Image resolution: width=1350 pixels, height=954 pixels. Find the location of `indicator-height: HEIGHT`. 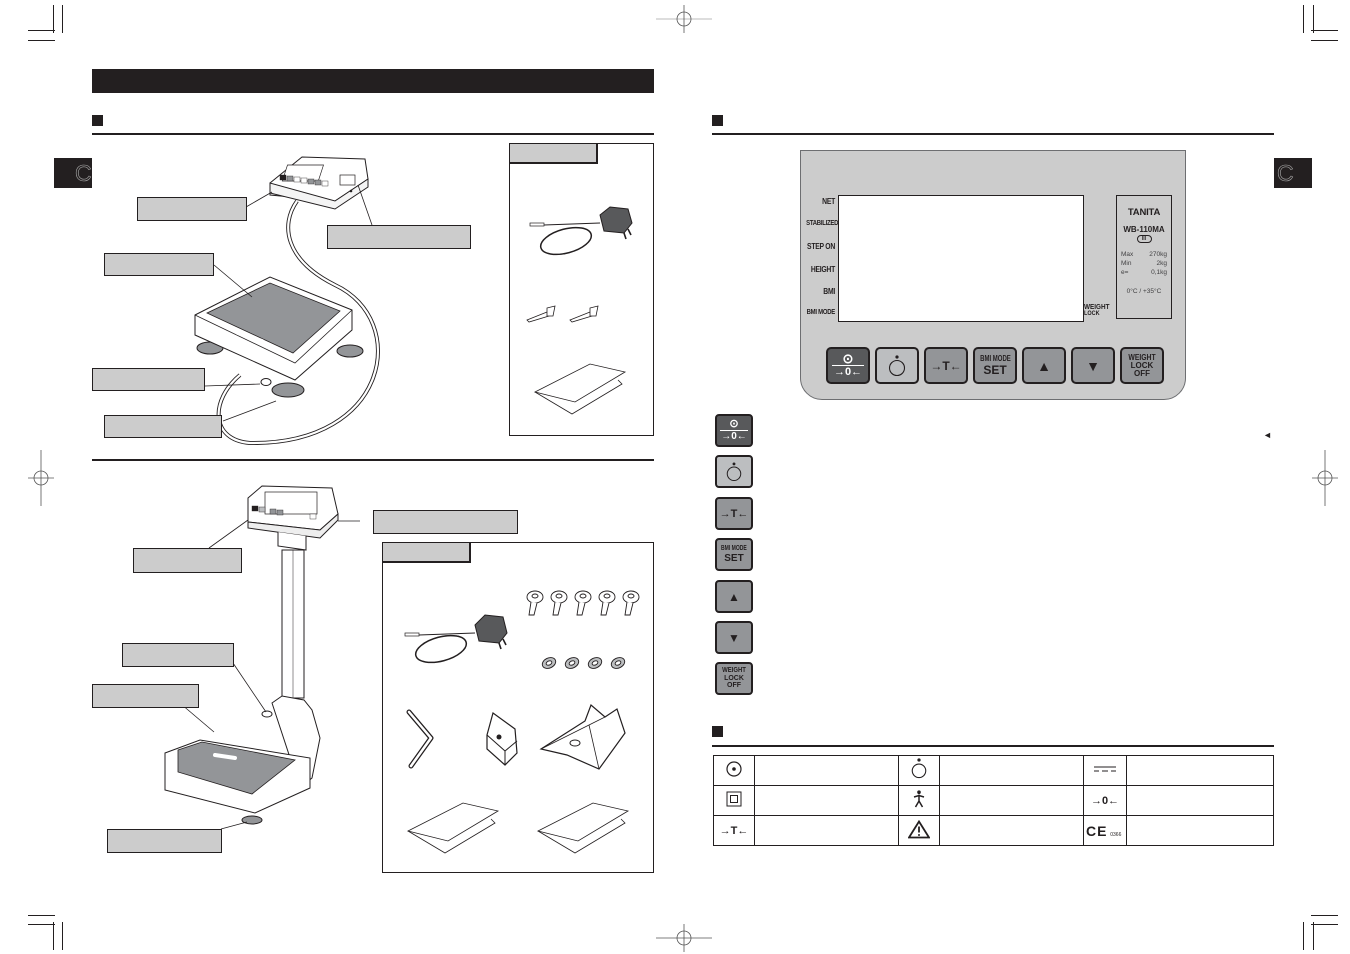

indicator-height: HEIGHT is located at coordinates (822, 269).